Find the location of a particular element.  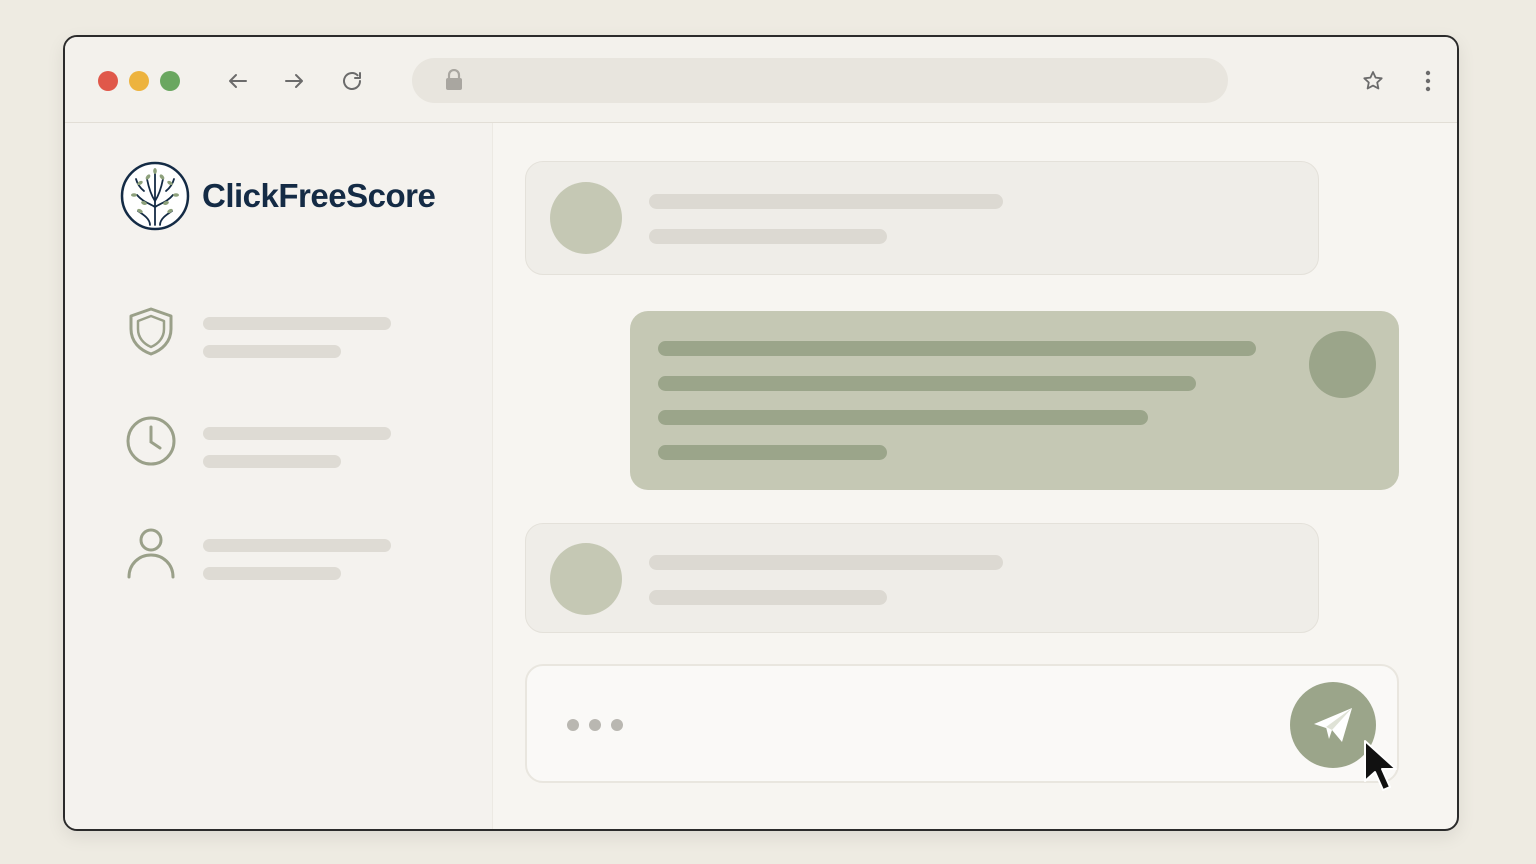

maximize-window-button is located at coordinates (170, 81).